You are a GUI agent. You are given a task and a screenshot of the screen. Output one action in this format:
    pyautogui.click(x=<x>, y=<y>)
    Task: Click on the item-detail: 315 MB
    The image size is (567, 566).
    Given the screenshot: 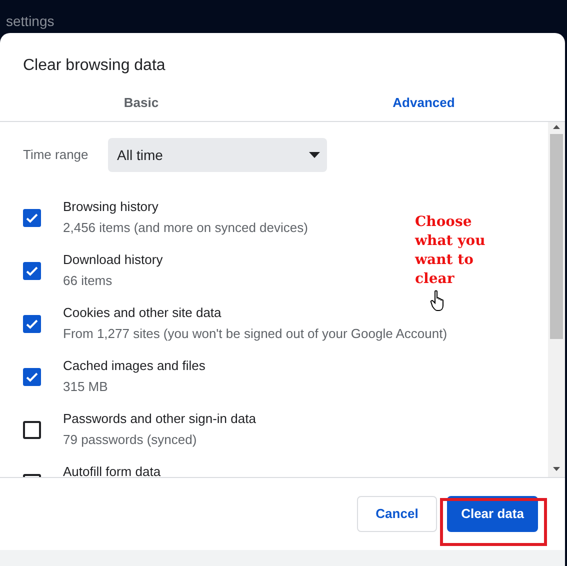 What is the action you would take?
    pyautogui.click(x=86, y=386)
    